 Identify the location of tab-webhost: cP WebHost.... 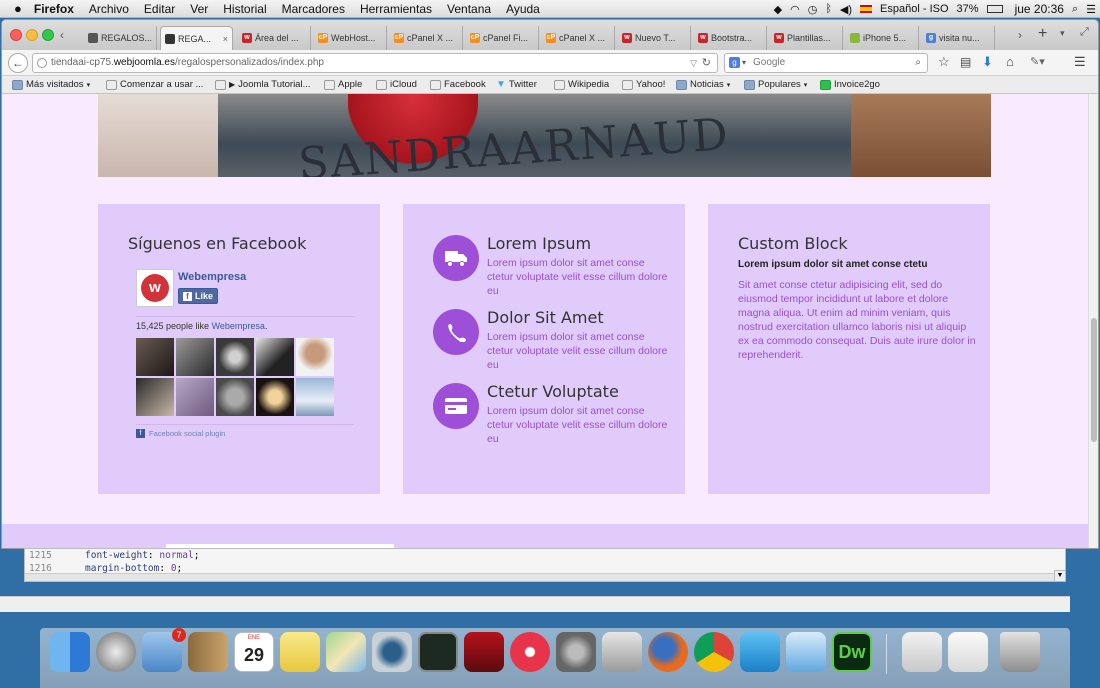
(350, 38).